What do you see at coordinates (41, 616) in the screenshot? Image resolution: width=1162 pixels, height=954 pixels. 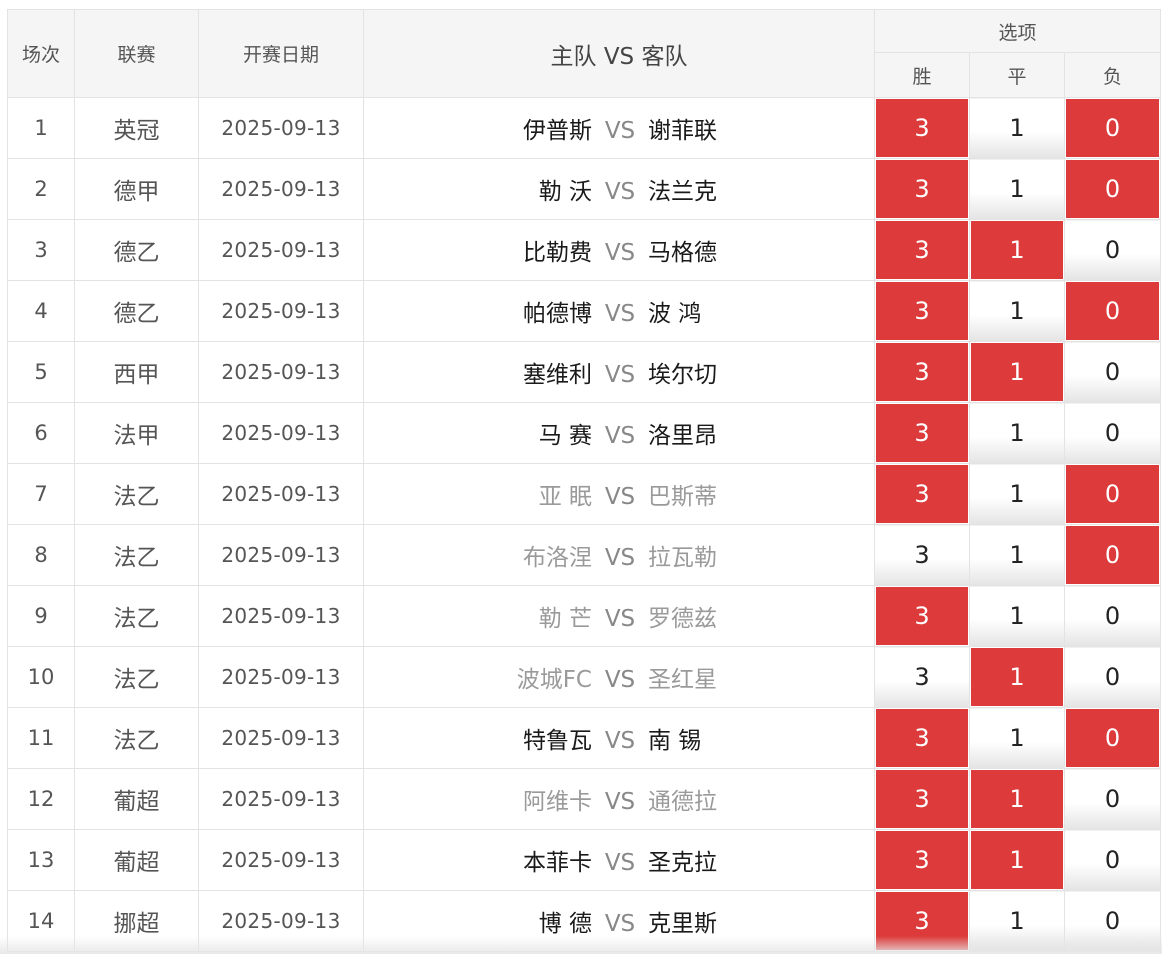 I see `match-number: 9` at bounding box center [41, 616].